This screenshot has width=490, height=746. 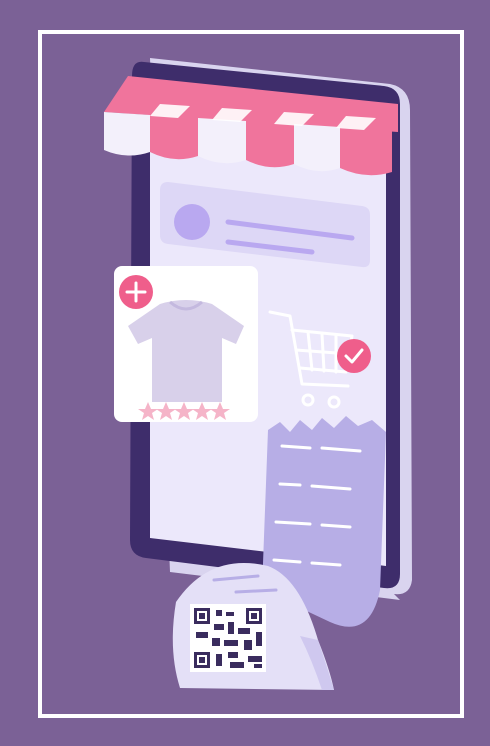 What do you see at coordinates (228, 638) in the screenshot?
I see `qr-code-icon` at bounding box center [228, 638].